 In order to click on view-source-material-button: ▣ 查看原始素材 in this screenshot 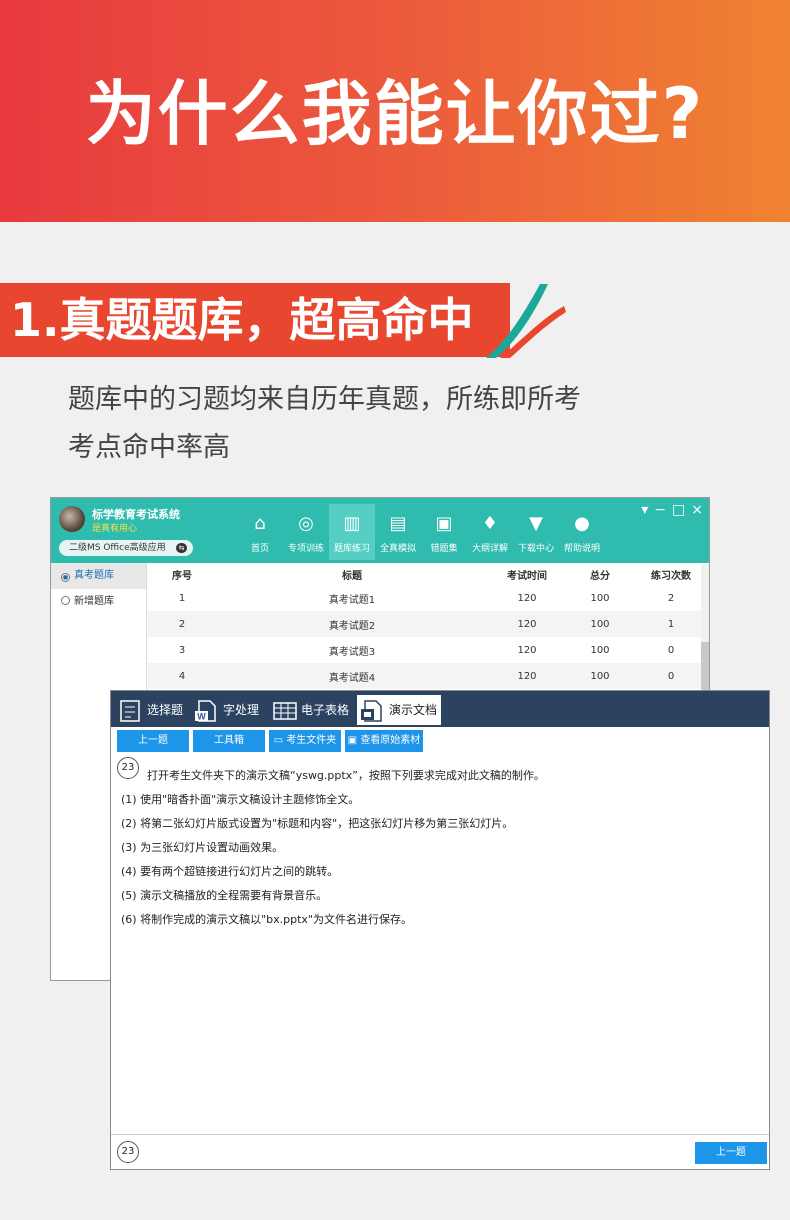, I will do `click(384, 741)`.